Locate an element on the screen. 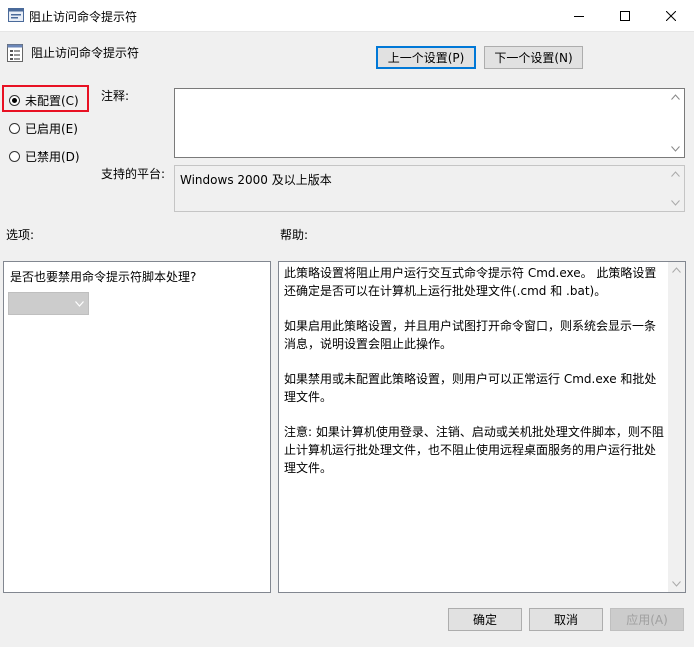 Image resolution: width=694 pixels, height=647 pixels. help-paragraph: 如果禁用或未配置此策略设置，则用户可以正常运行 Cmd.exe 和批处理文件。 is located at coordinates (470, 388).